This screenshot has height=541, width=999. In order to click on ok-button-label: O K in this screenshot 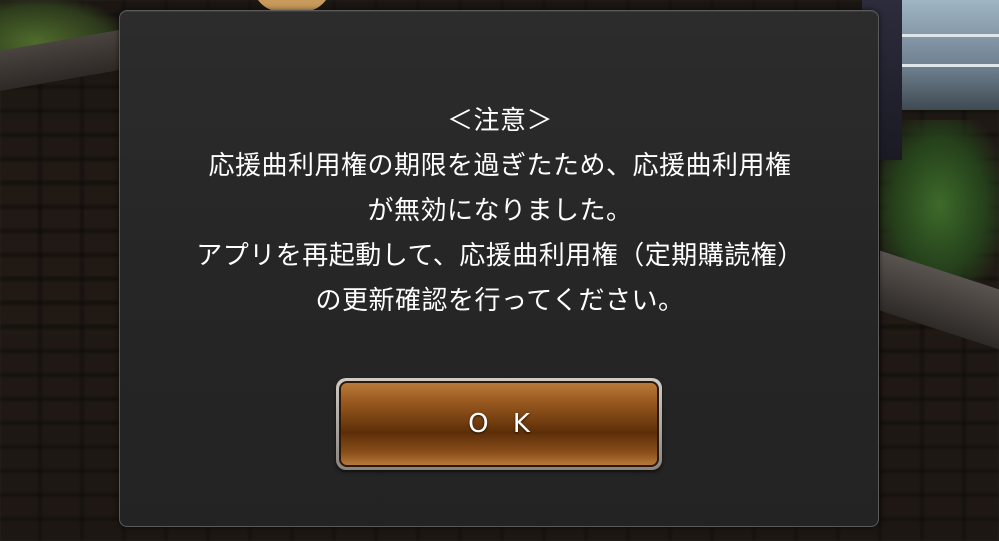, I will do `click(499, 424)`.